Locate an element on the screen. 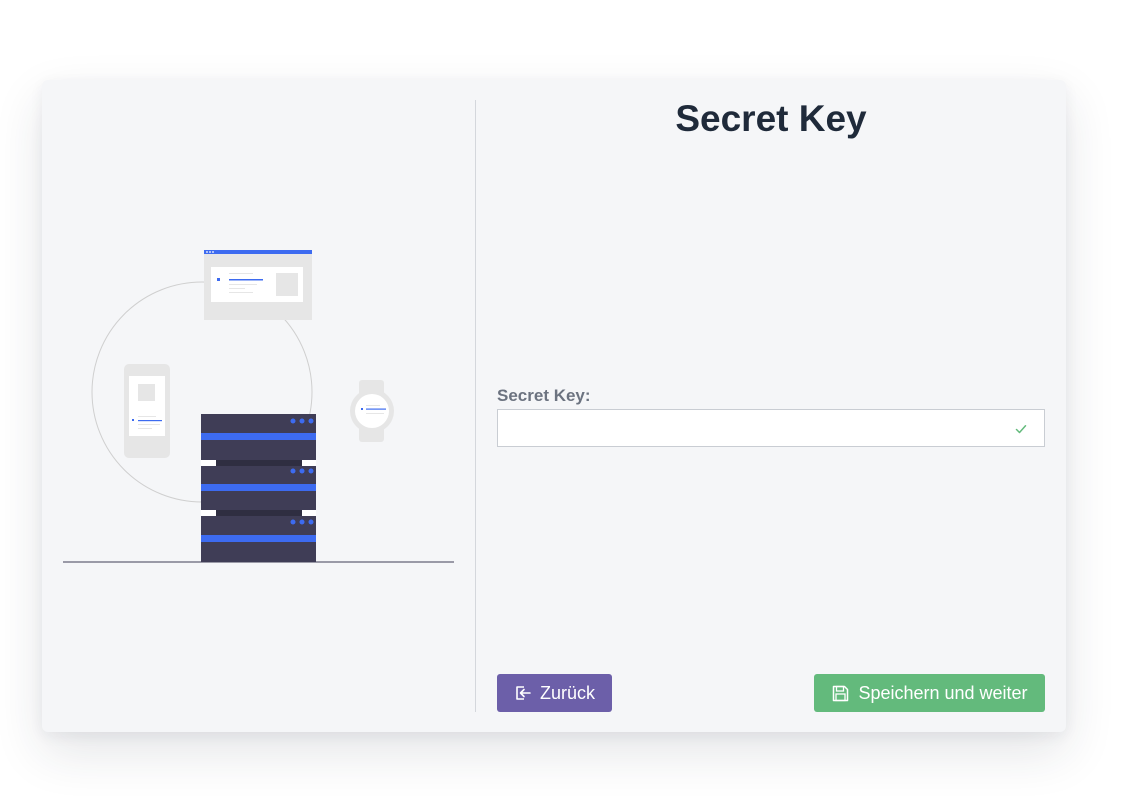 The image size is (1140, 796). save-and-continue-button: Speichern und weiter is located at coordinates (929, 693).